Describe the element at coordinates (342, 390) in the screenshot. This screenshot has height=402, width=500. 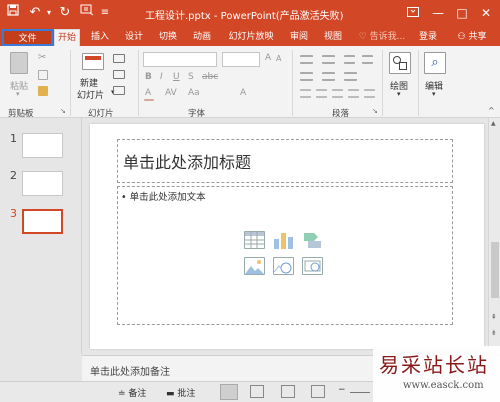
I see `zoom-out-icon: −` at that location.